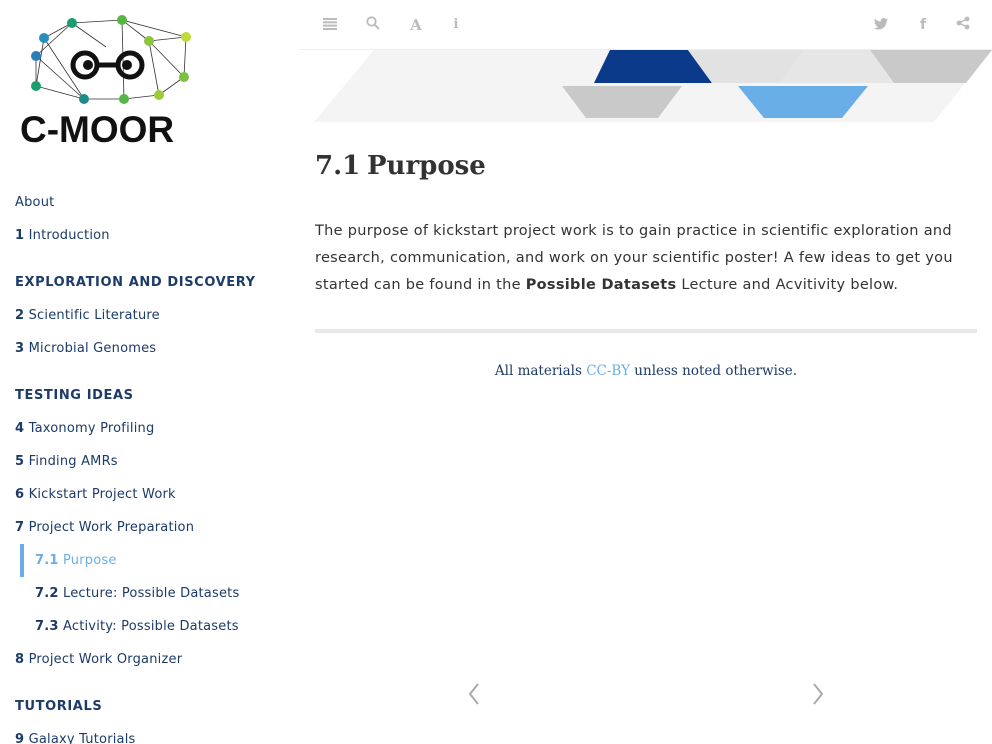  I want to click on share-icon, so click(963, 25).